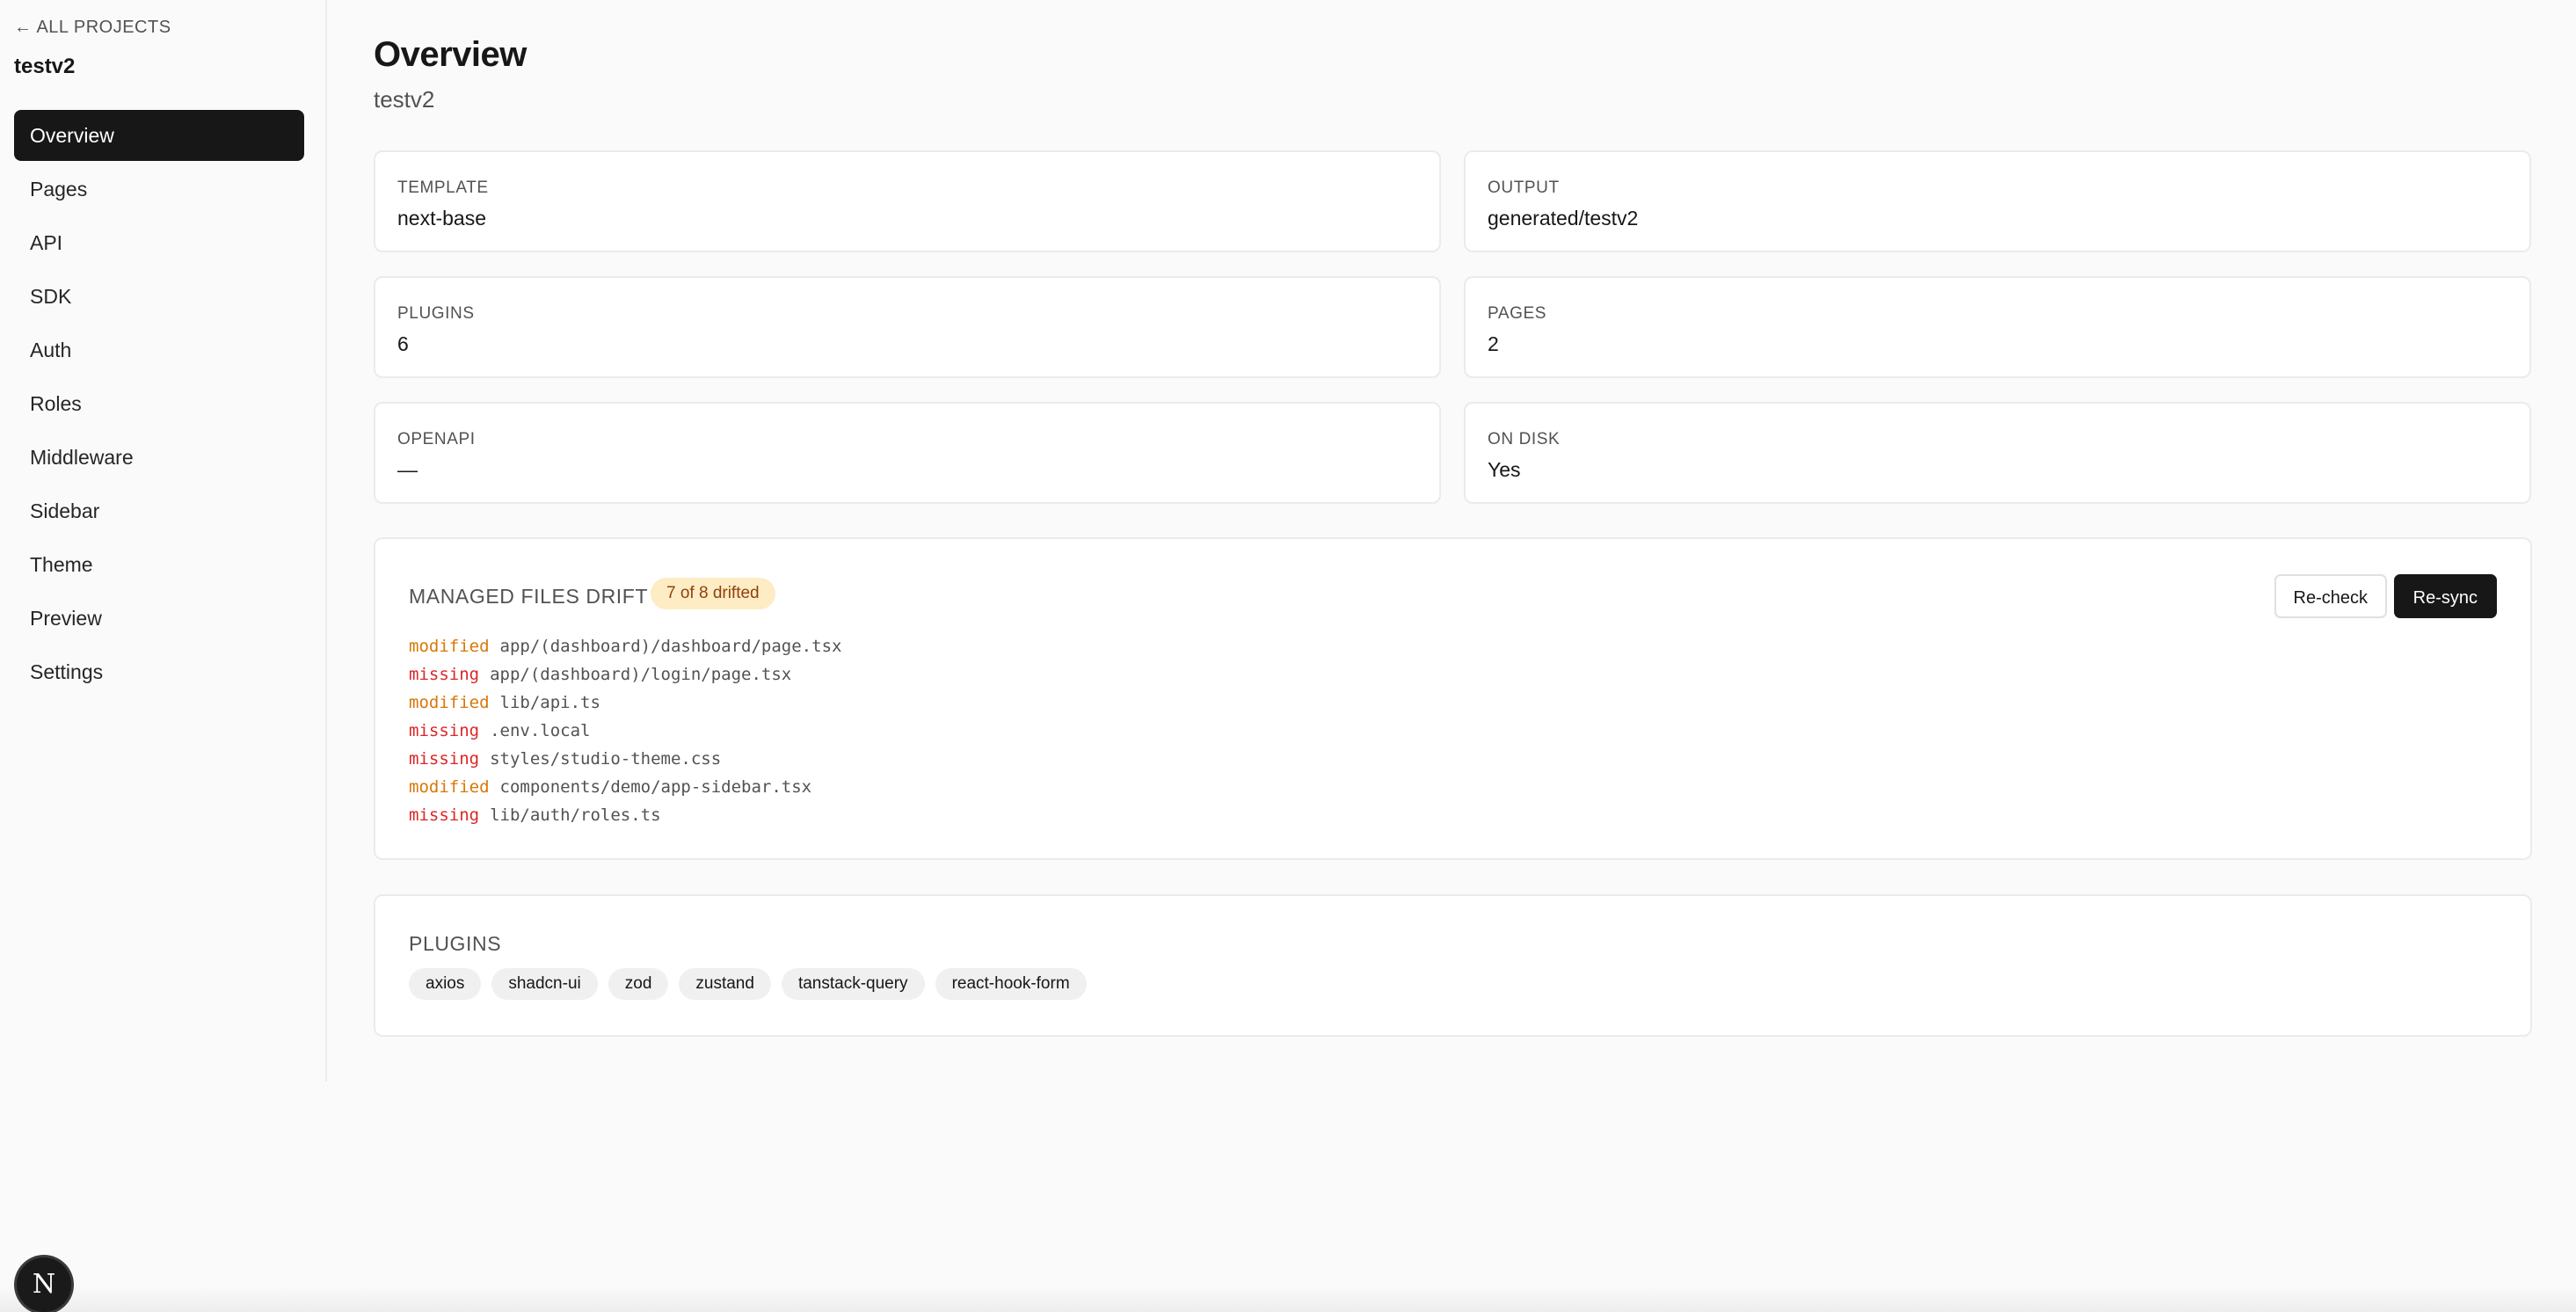 This screenshot has height=1312, width=2576. I want to click on plugin-chip: axios, so click(445, 984).